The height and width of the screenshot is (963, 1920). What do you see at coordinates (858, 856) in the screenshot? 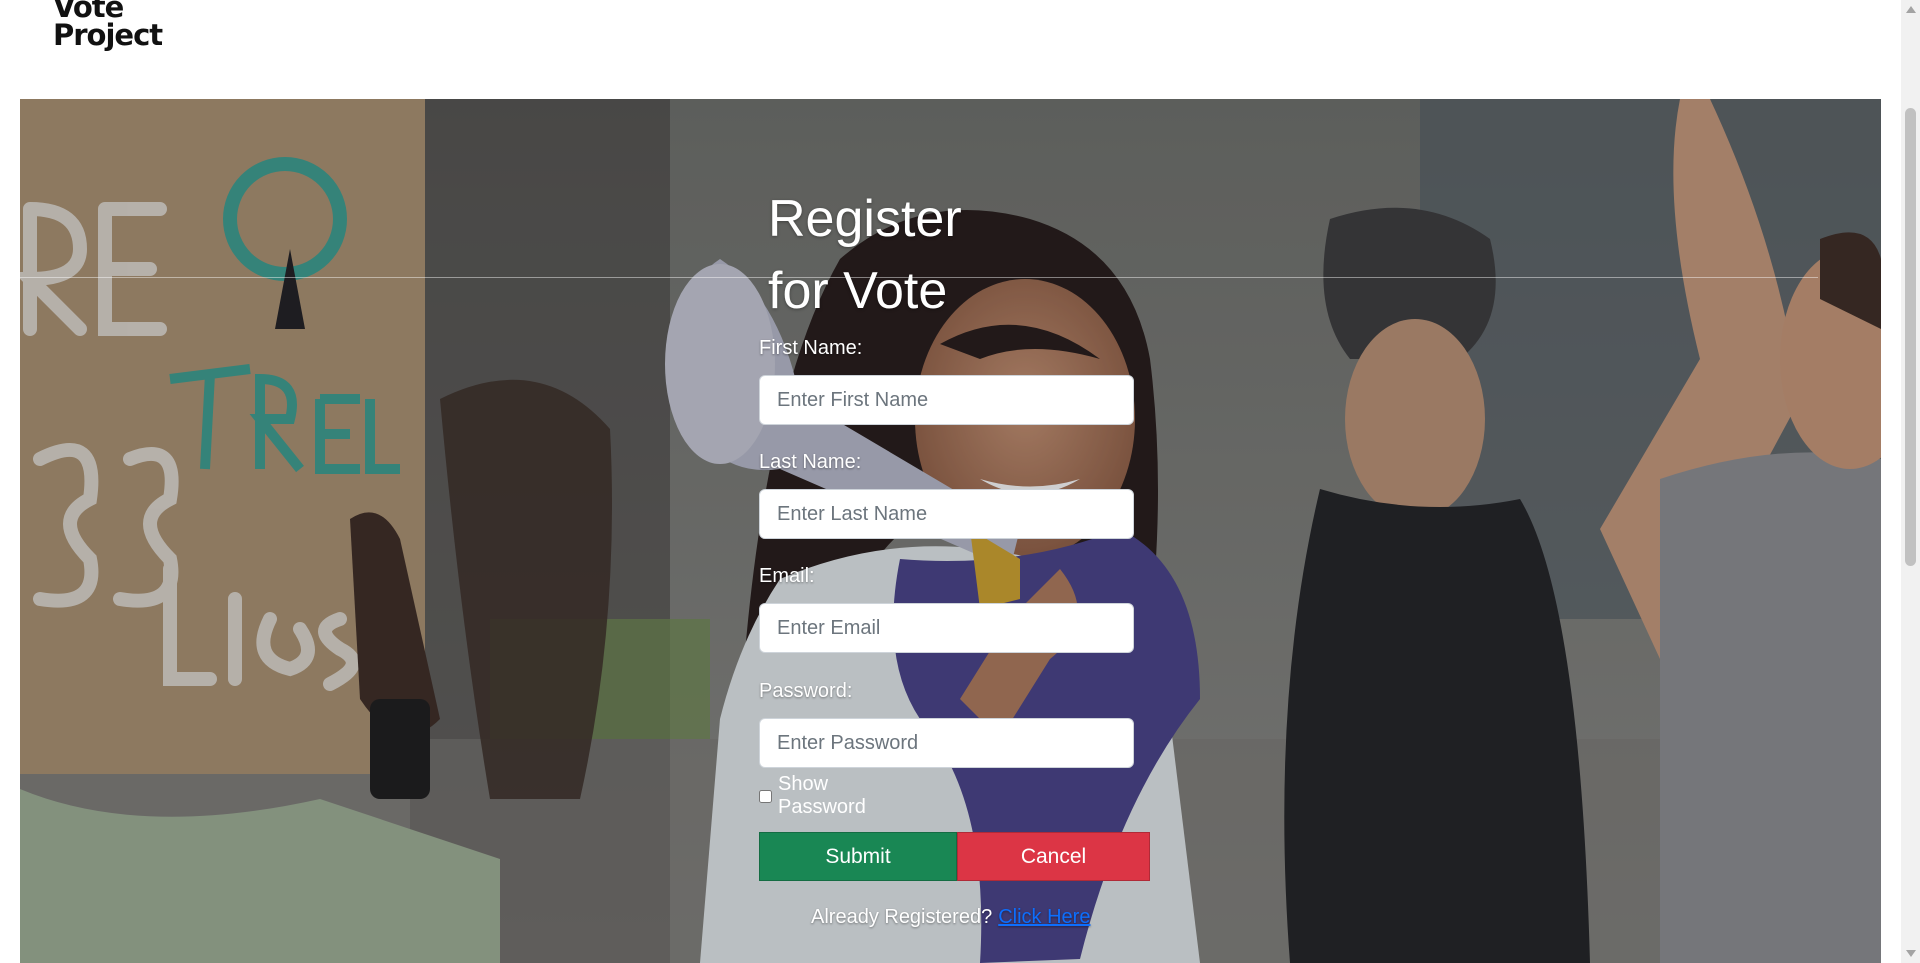
I see `submit-button: Submit` at bounding box center [858, 856].